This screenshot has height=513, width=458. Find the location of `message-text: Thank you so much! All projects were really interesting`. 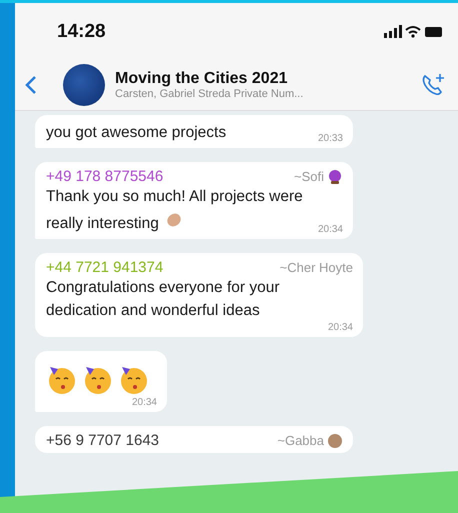

message-text: Thank you so much! All projects were really interesting is located at coordinates (175, 210).